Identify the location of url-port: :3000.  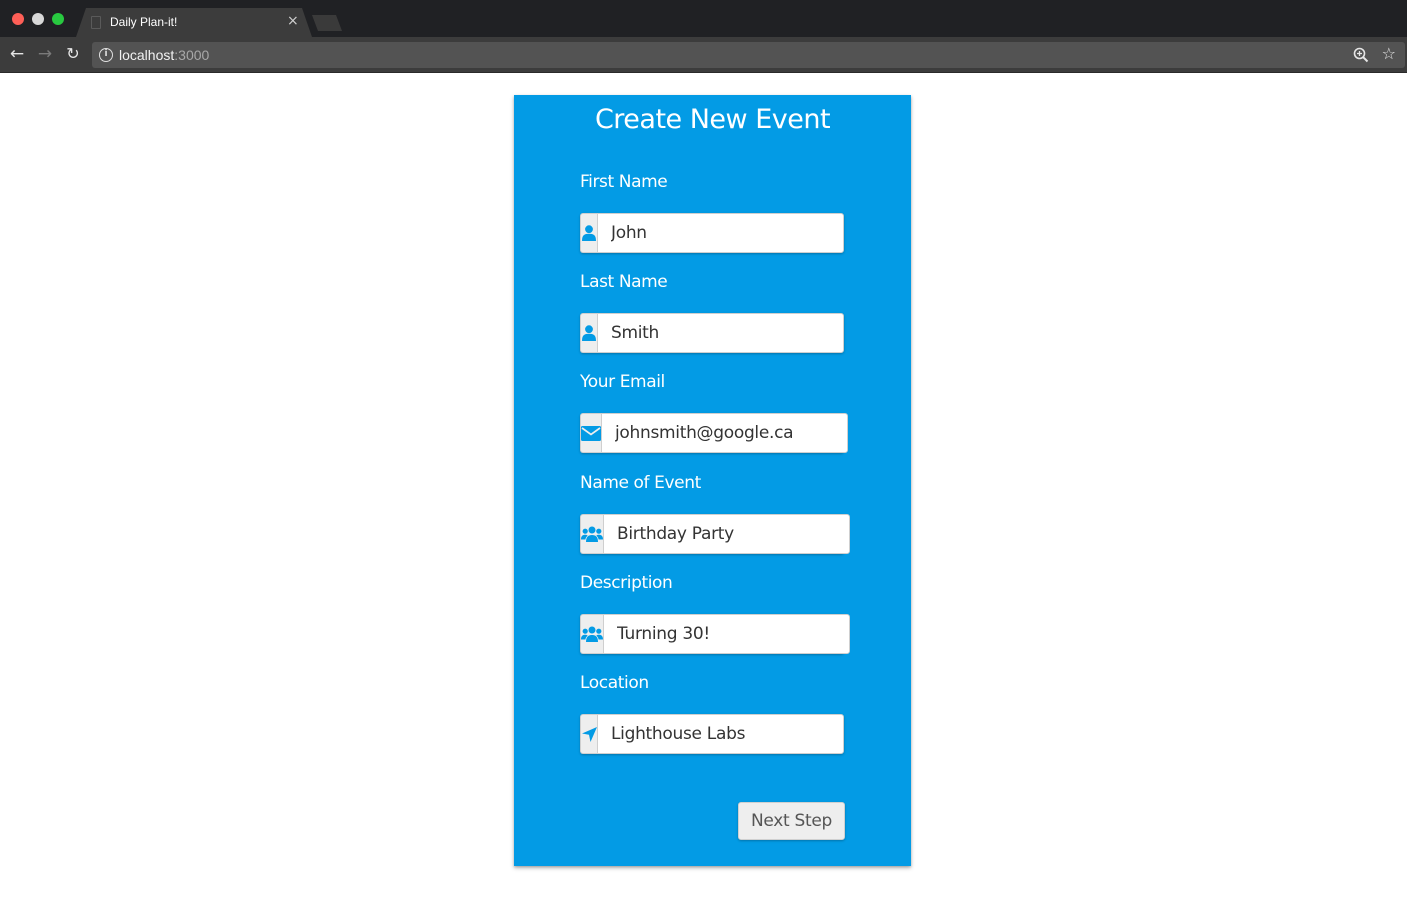
(192, 55).